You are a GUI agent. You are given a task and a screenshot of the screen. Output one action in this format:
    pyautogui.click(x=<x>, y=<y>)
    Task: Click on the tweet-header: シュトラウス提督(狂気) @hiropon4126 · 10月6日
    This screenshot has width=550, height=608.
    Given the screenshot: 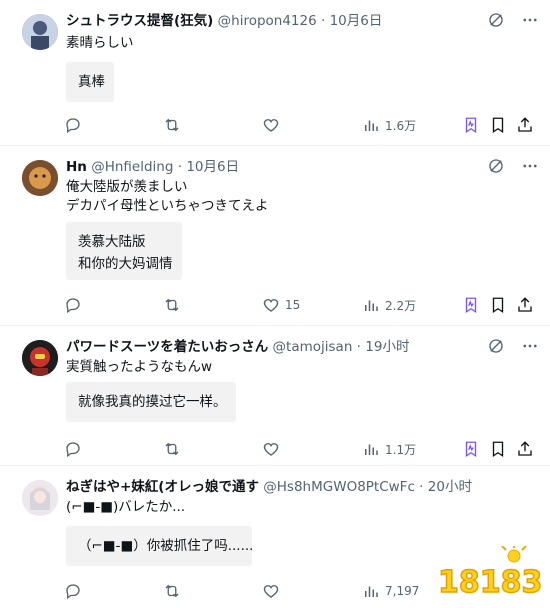 What is the action you would take?
    pyautogui.click(x=273, y=21)
    